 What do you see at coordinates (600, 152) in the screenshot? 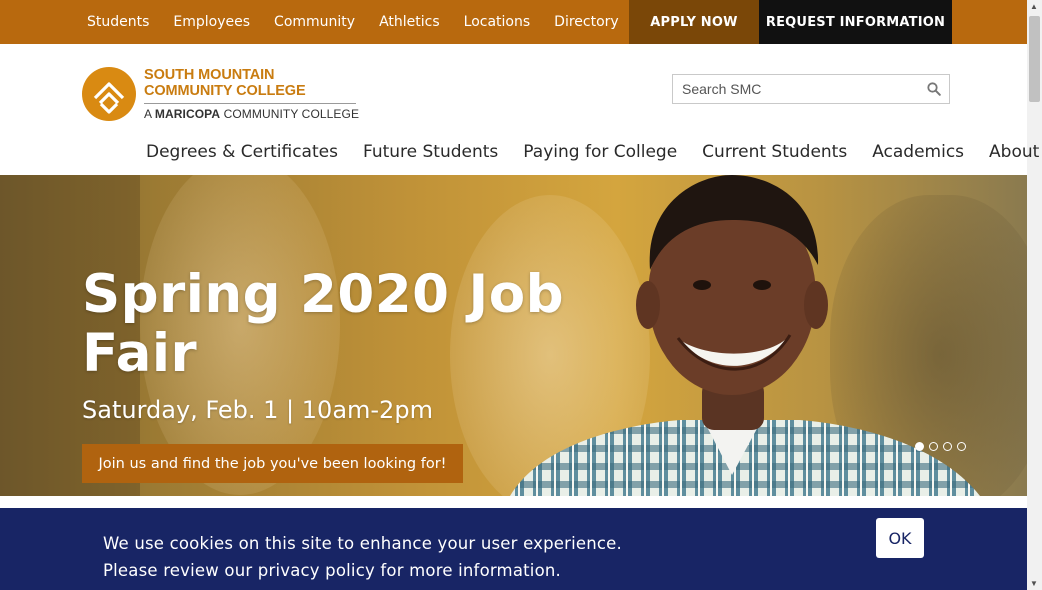
I see `nav-paying-for-college: Paying for College` at bounding box center [600, 152].